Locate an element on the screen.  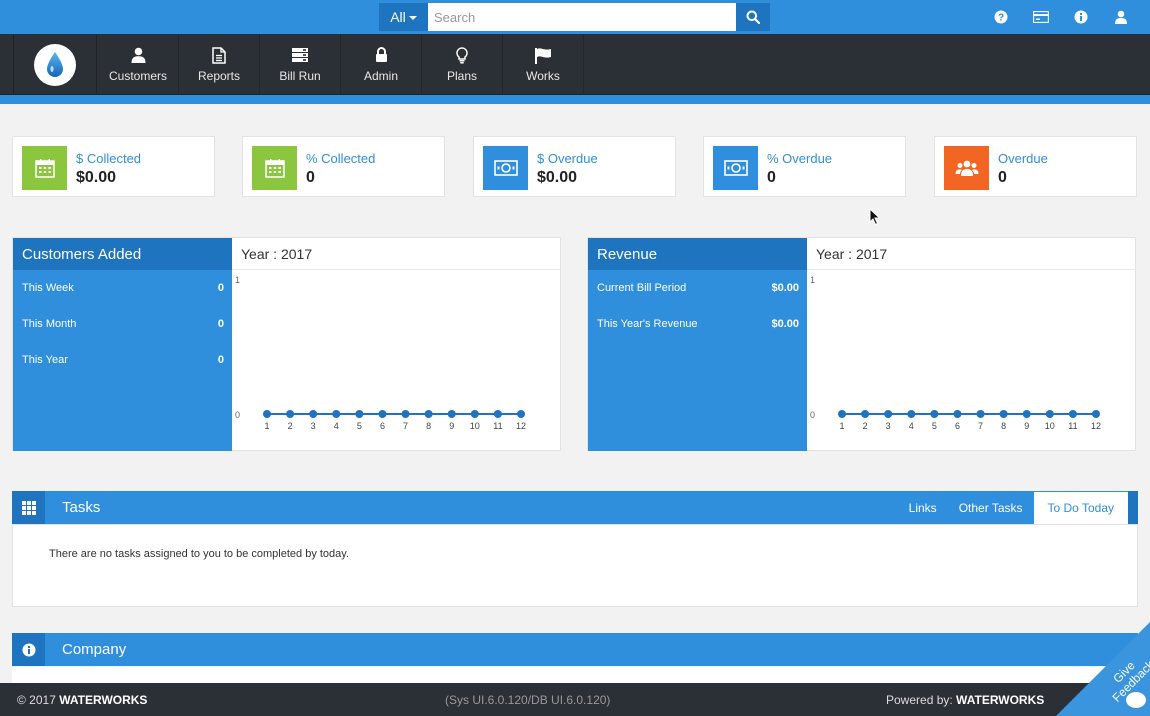
account-button is located at coordinates (1121, 17).